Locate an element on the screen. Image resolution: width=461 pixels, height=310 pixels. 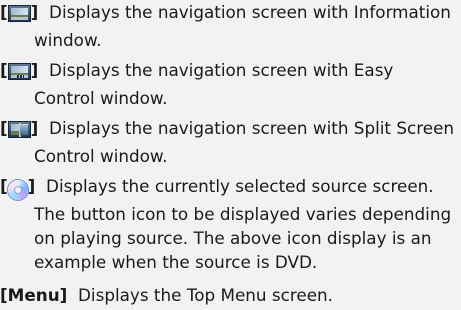
navigation-info-window-icon is located at coordinates (19, 16).